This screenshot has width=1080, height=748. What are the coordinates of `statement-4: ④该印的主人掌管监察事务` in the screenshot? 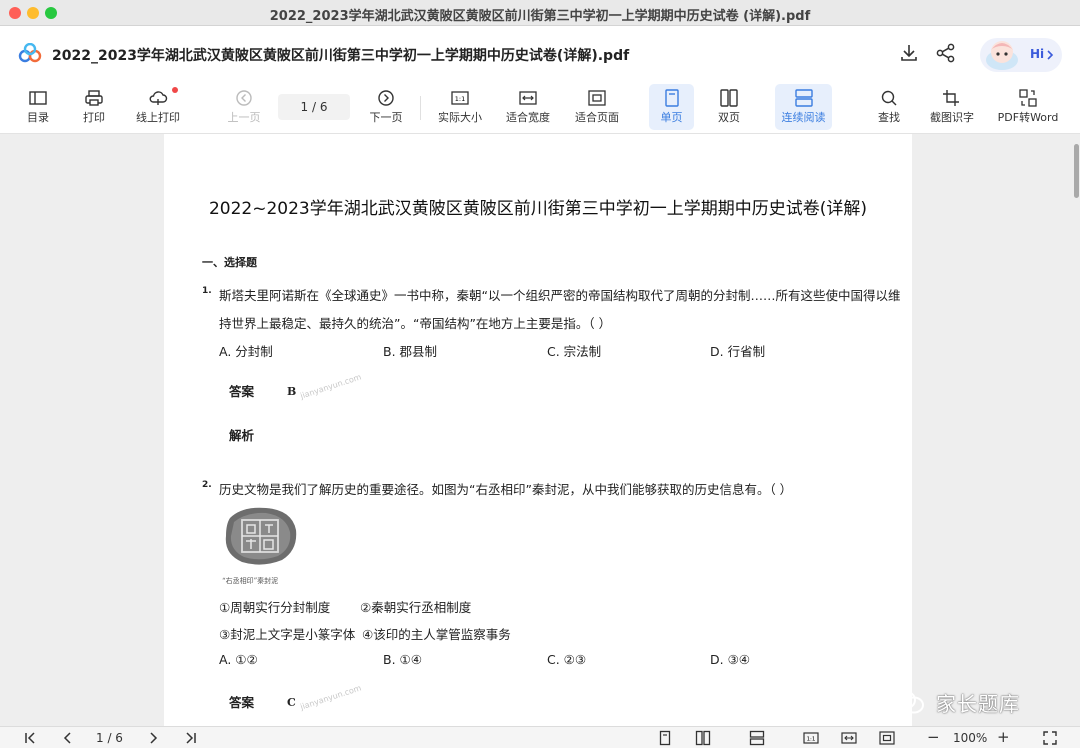 It's located at (436, 634).